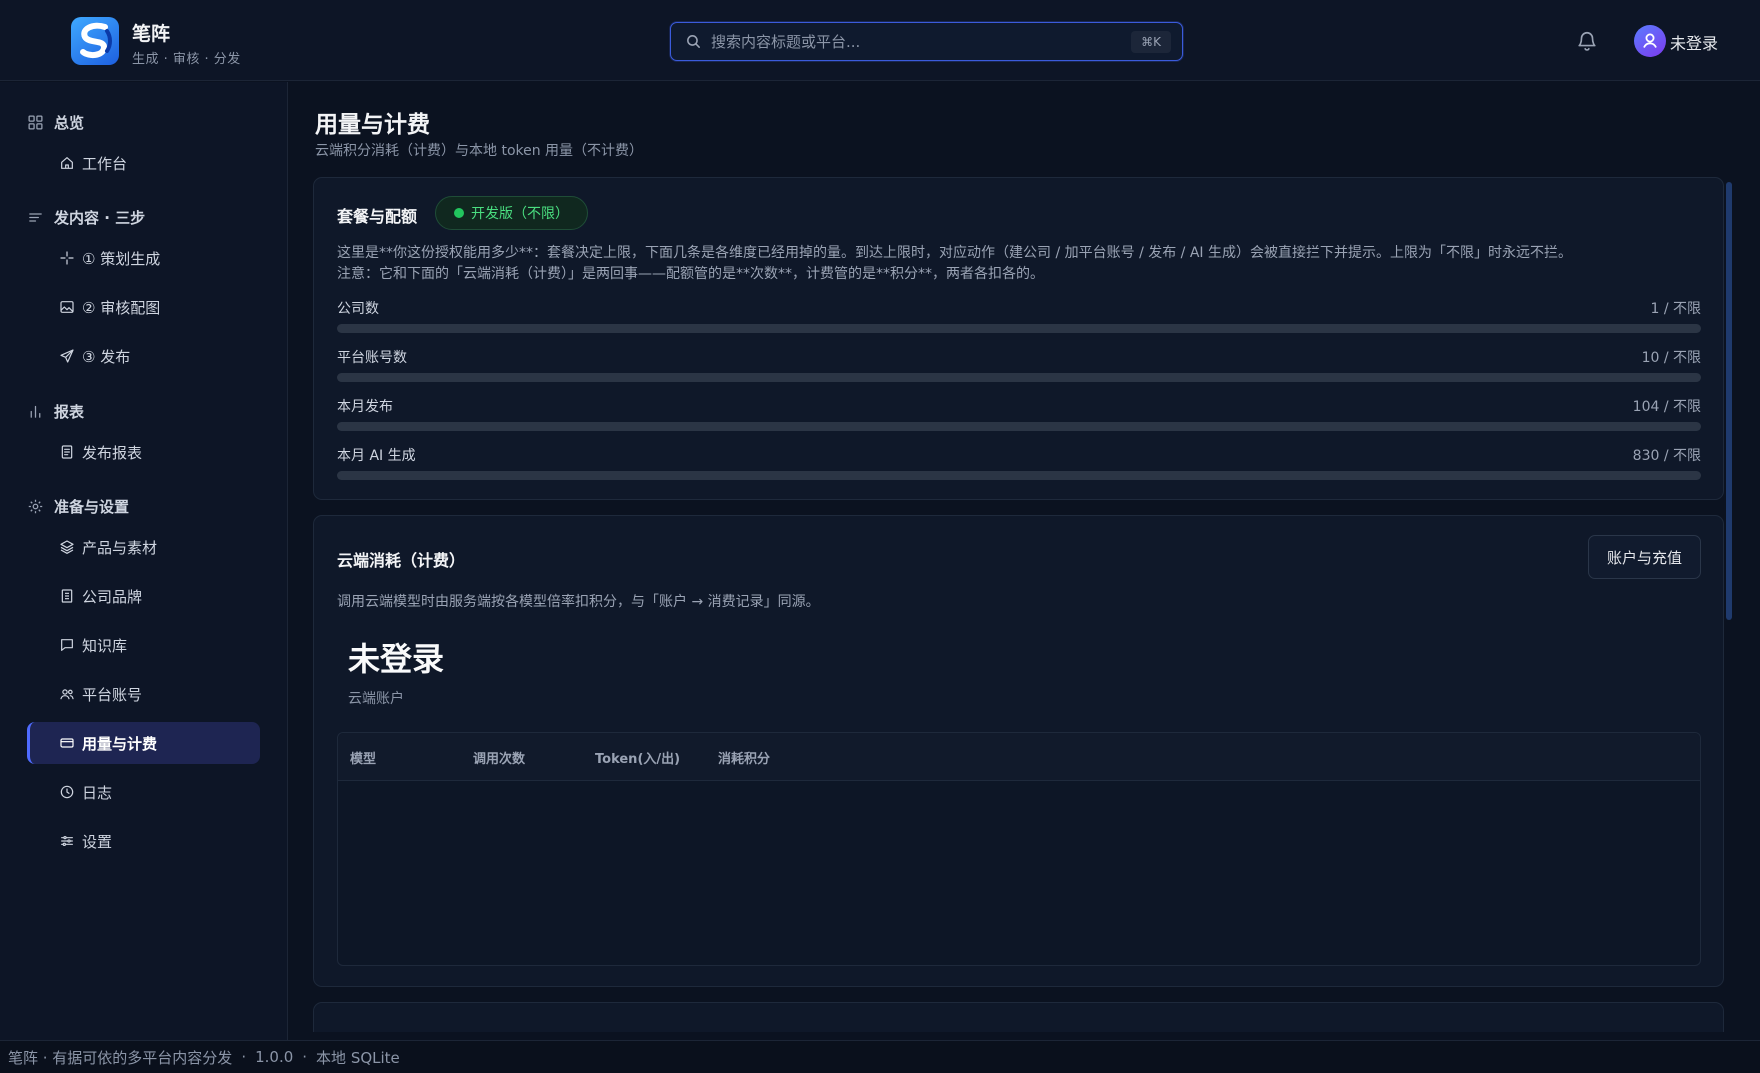 The image size is (1760, 1073). Describe the element at coordinates (112, 596) in the screenshot. I see `sidebar-item-label: 公司品牌` at that location.